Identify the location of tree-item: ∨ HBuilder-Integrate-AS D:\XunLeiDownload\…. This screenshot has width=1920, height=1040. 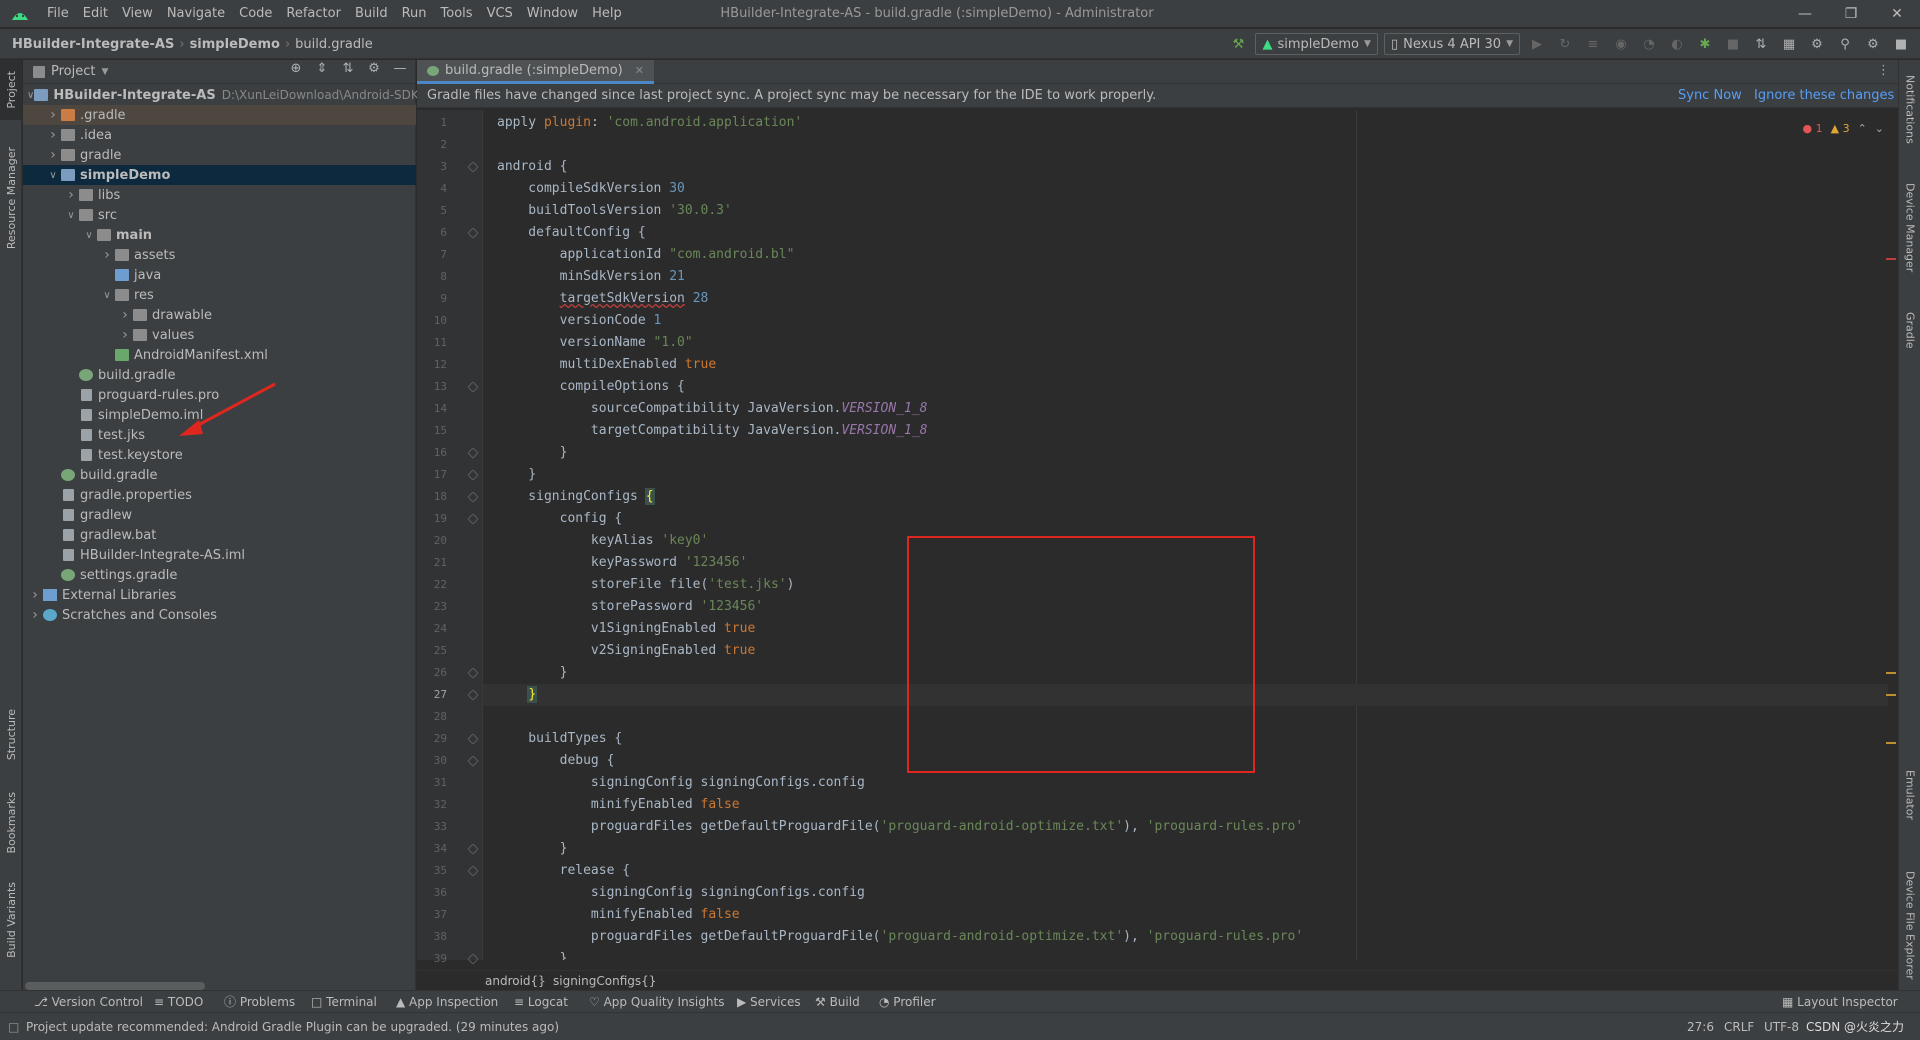
(227, 95).